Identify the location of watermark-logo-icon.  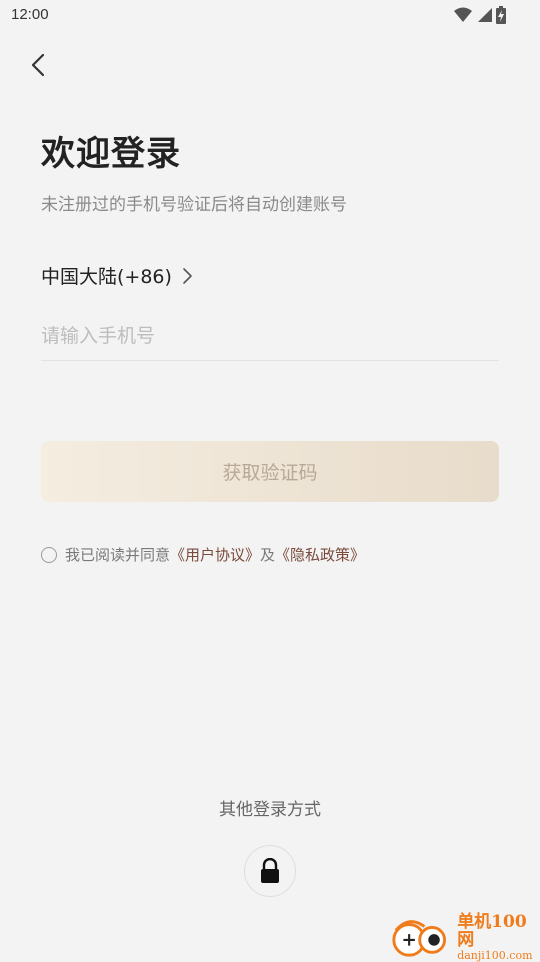
(419, 938).